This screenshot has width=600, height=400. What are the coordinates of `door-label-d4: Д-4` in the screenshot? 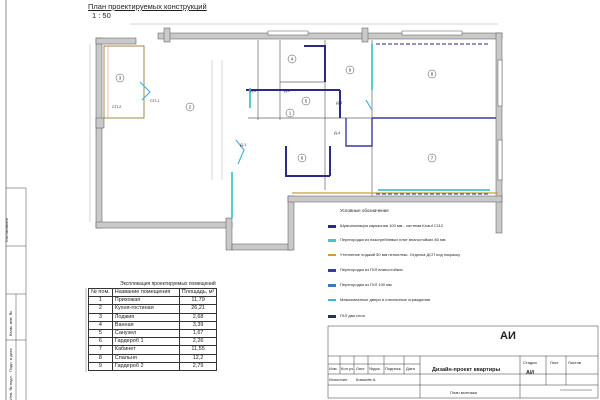 It's located at (337, 132).